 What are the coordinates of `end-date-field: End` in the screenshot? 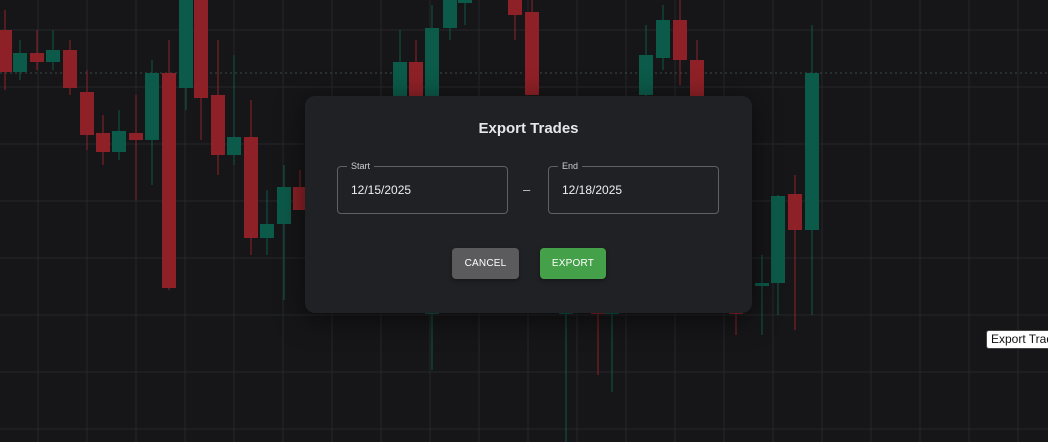 It's located at (633, 187).